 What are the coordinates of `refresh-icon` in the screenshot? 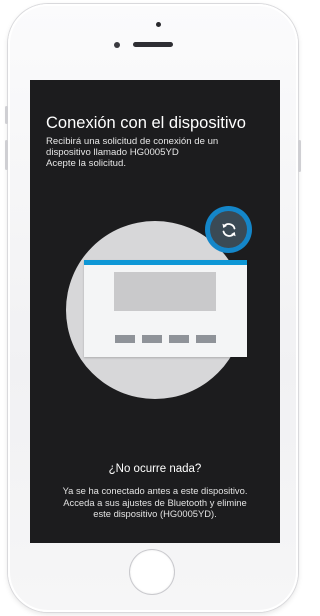 It's located at (228, 229).